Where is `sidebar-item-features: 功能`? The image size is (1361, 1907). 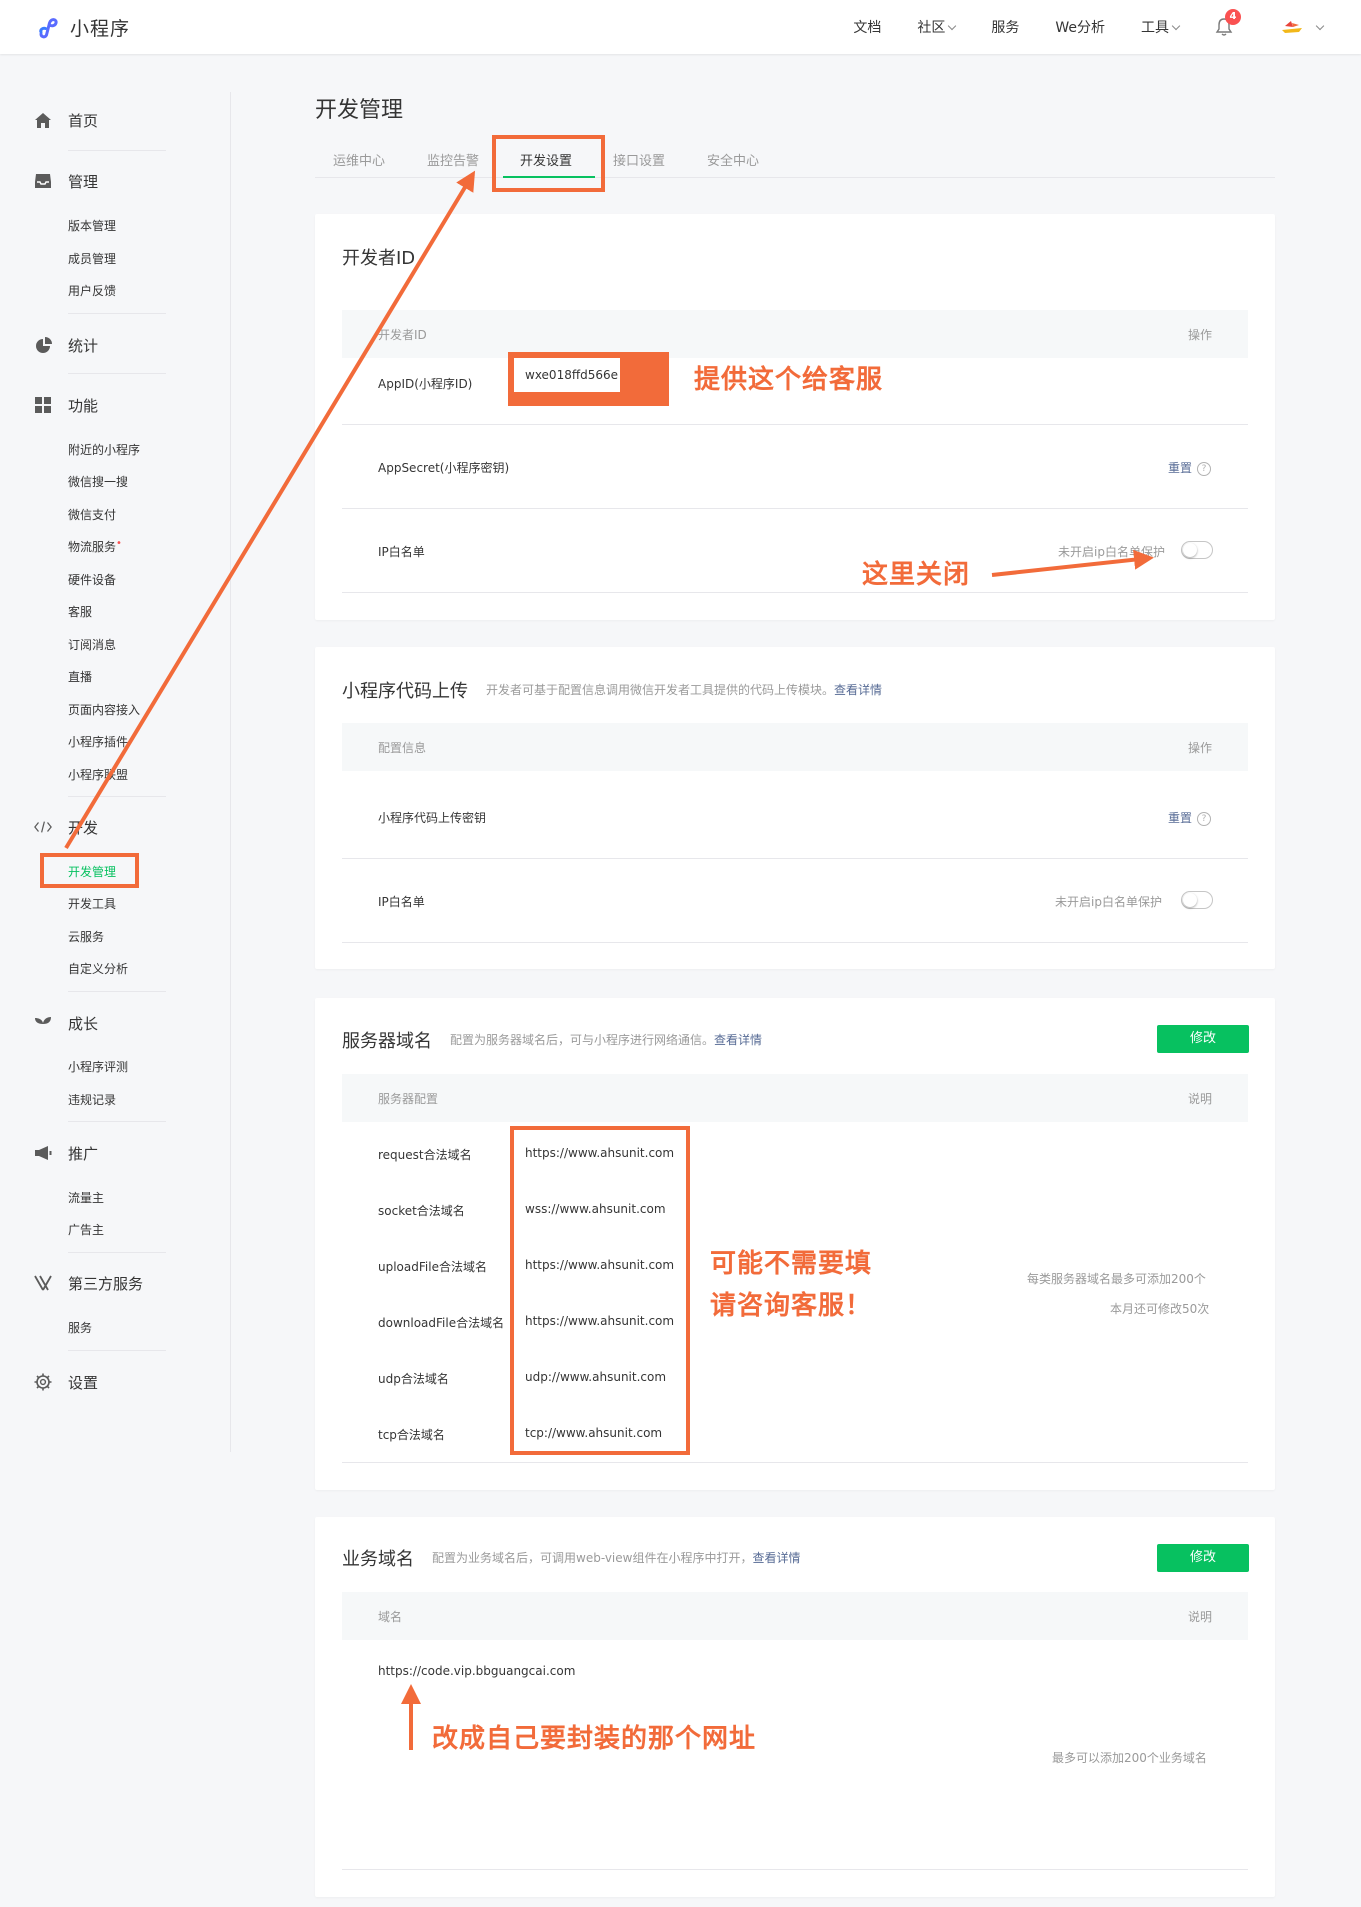 sidebar-item-features: 功能 is located at coordinates (100, 405).